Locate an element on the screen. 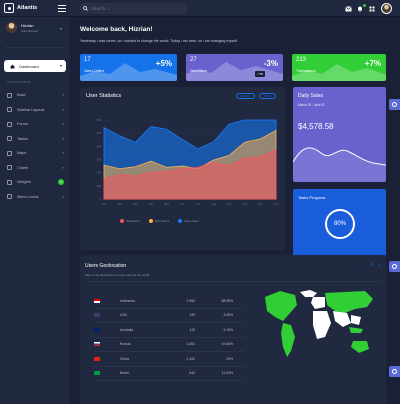 The height and width of the screenshot is (404, 400). table-row: Australia 119 3.16% is located at coordinates (169, 330).